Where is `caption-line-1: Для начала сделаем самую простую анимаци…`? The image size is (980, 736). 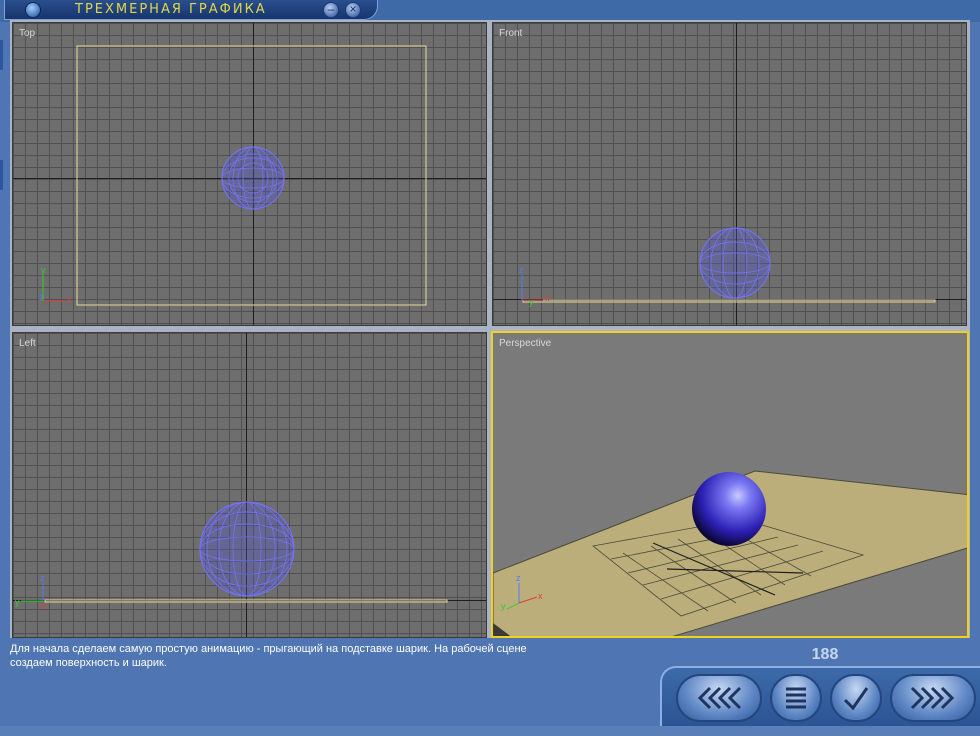
caption-line-1: Для начала сделаем самую простую анимаци… is located at coordinates (268, 649).